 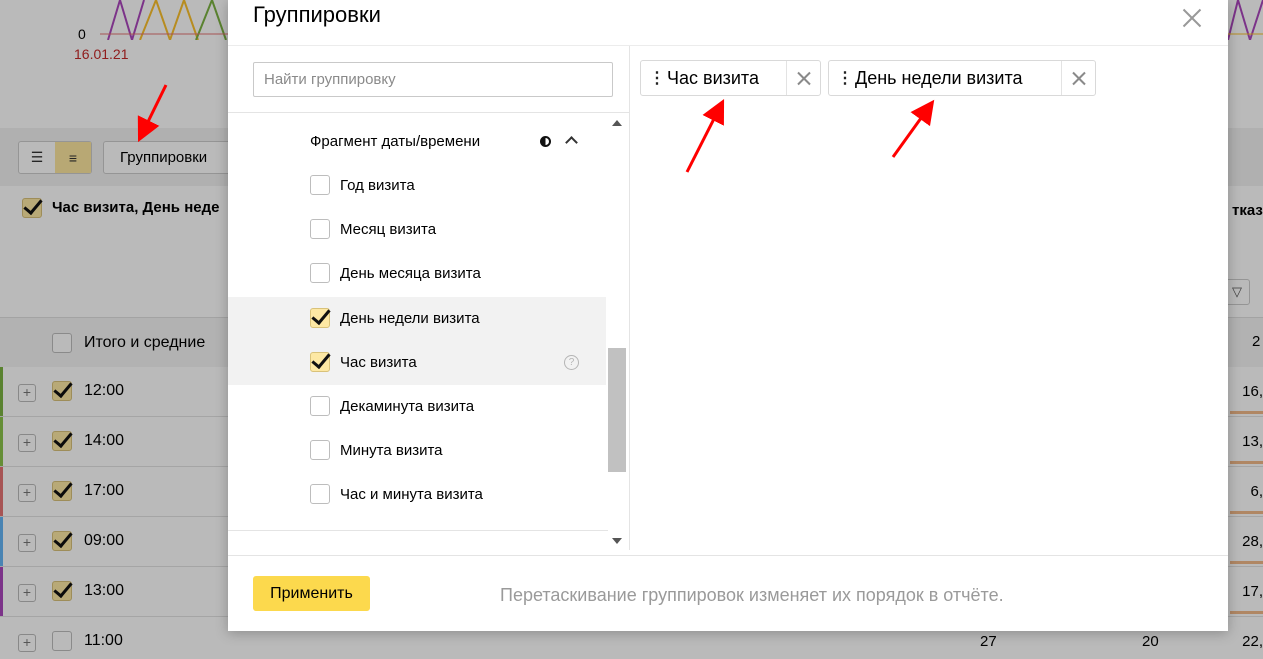 I want to click on grouping-item: Минута визита, so click(x=417, y=451).